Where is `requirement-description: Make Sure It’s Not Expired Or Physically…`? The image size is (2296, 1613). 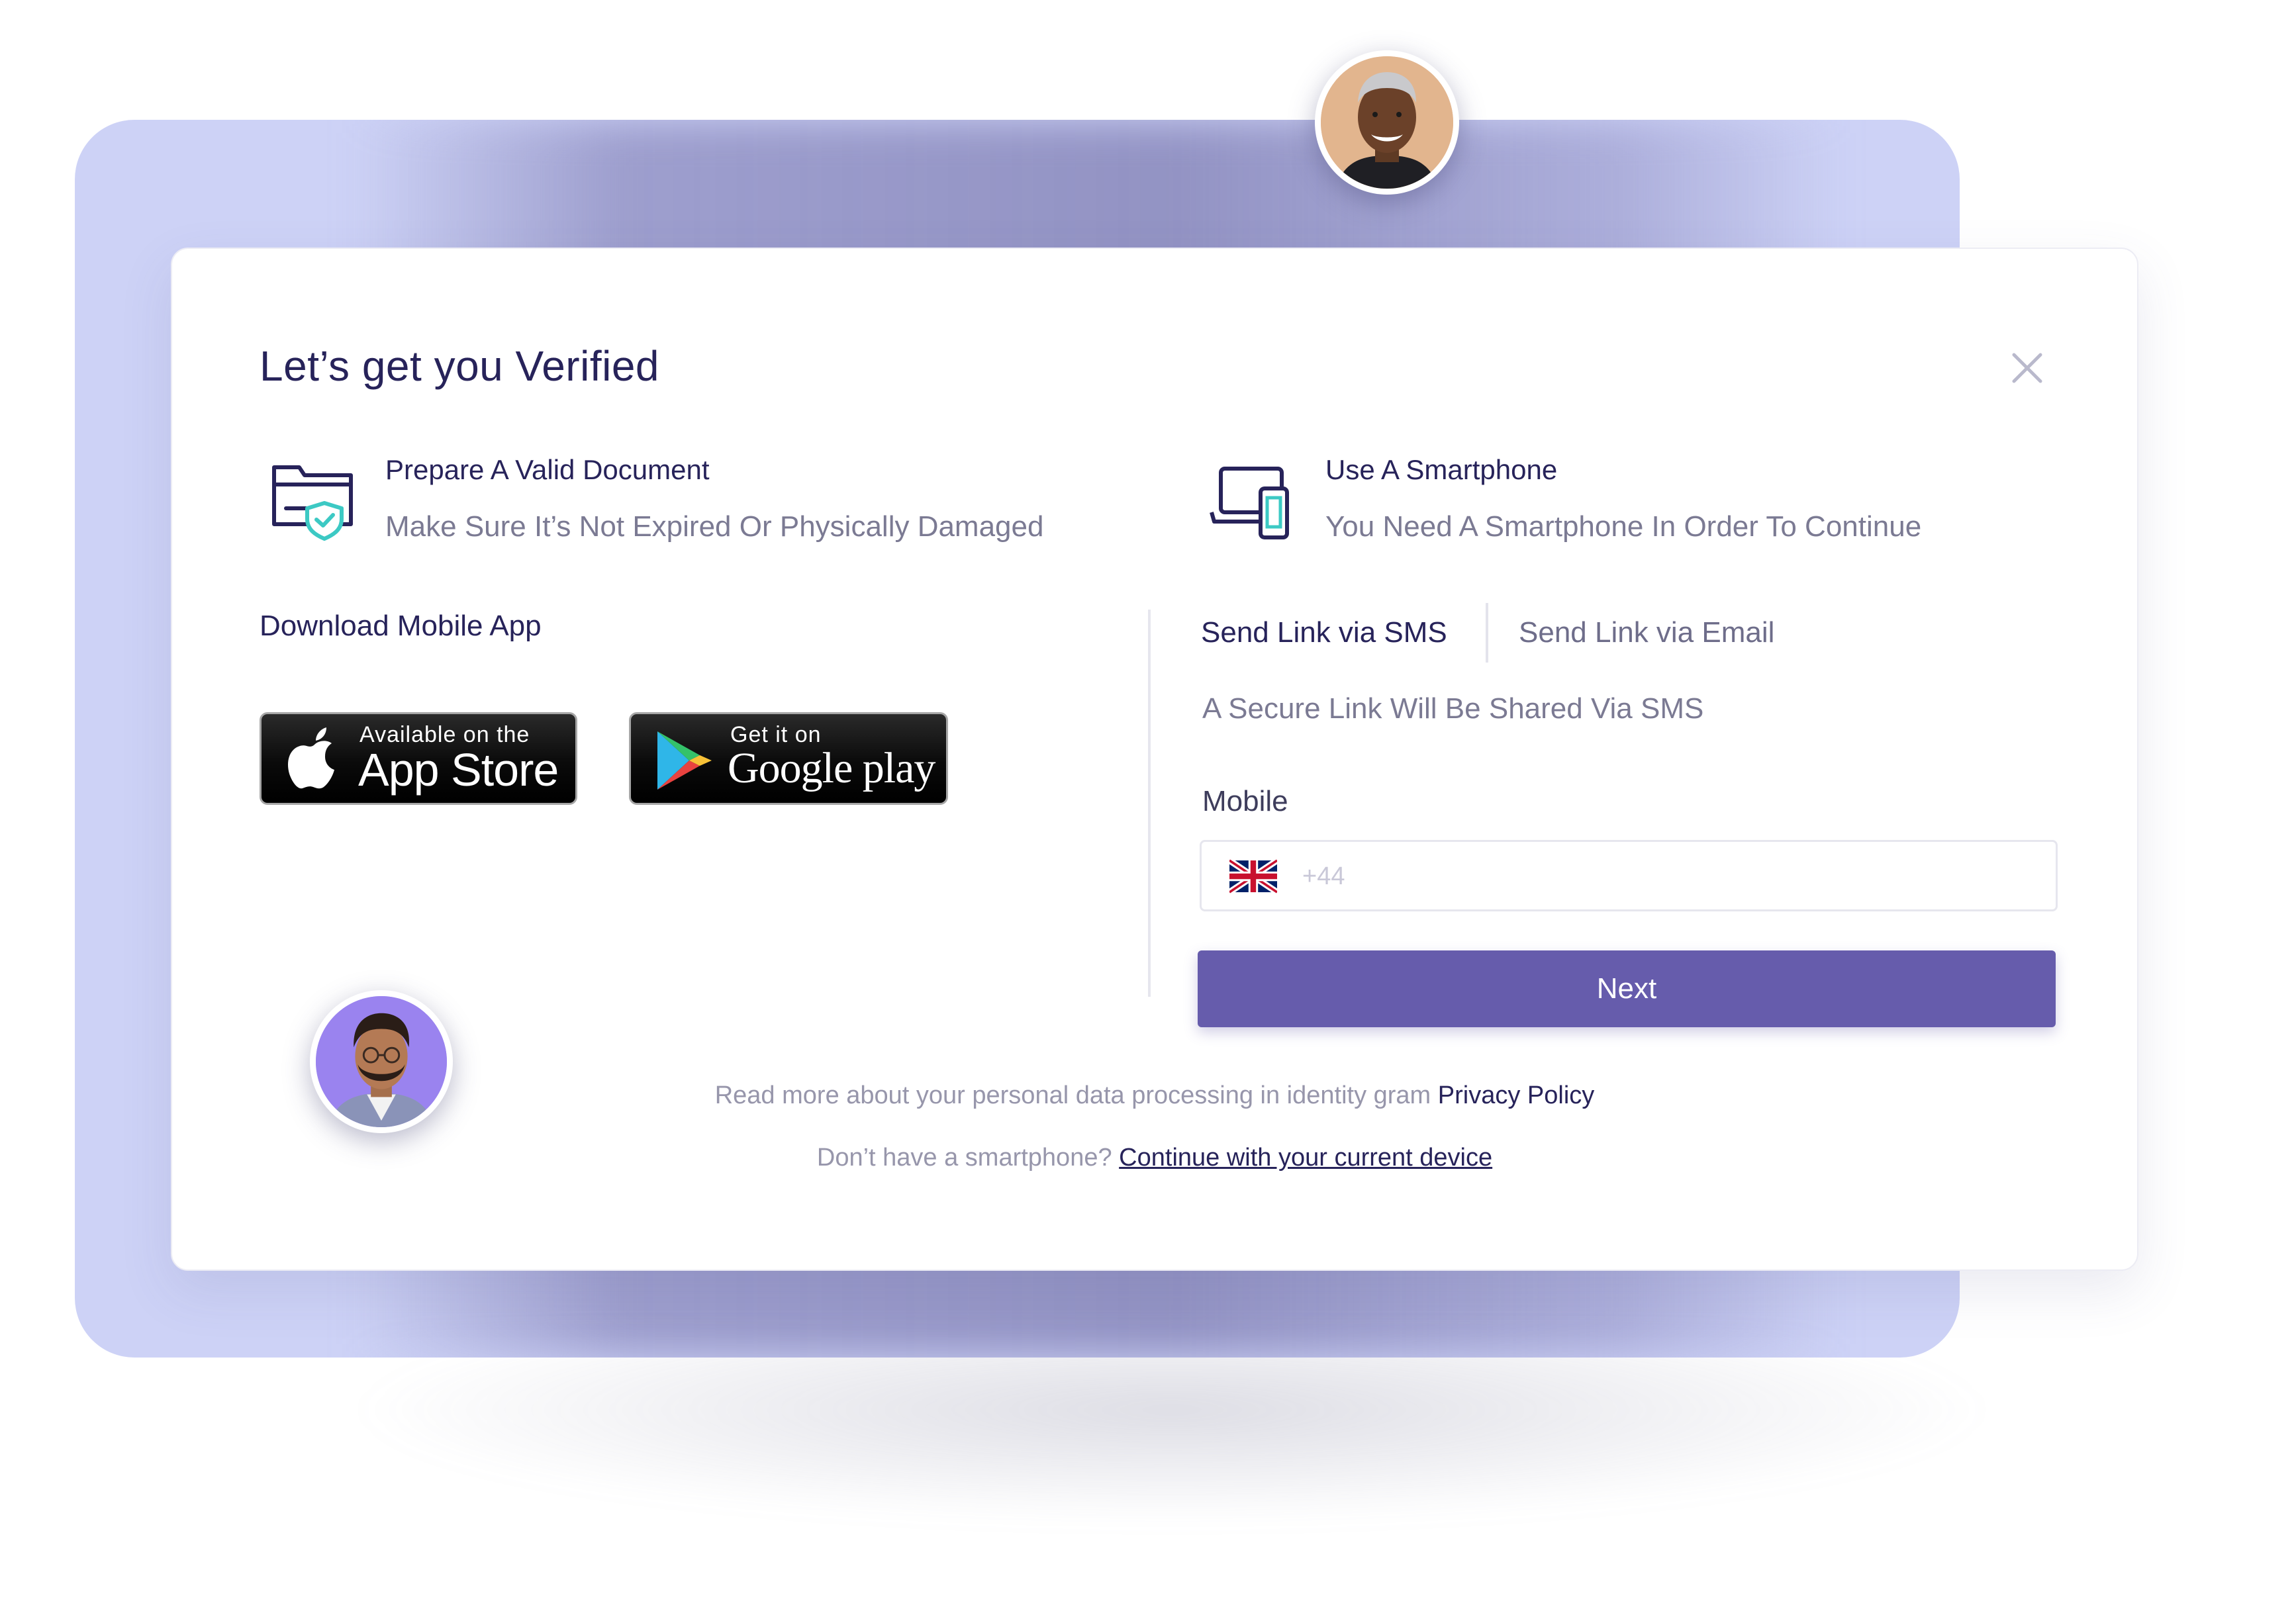
requirement-description: Make Sure It’s Not Expired Or Physically… is located at coordinates (714, 526).